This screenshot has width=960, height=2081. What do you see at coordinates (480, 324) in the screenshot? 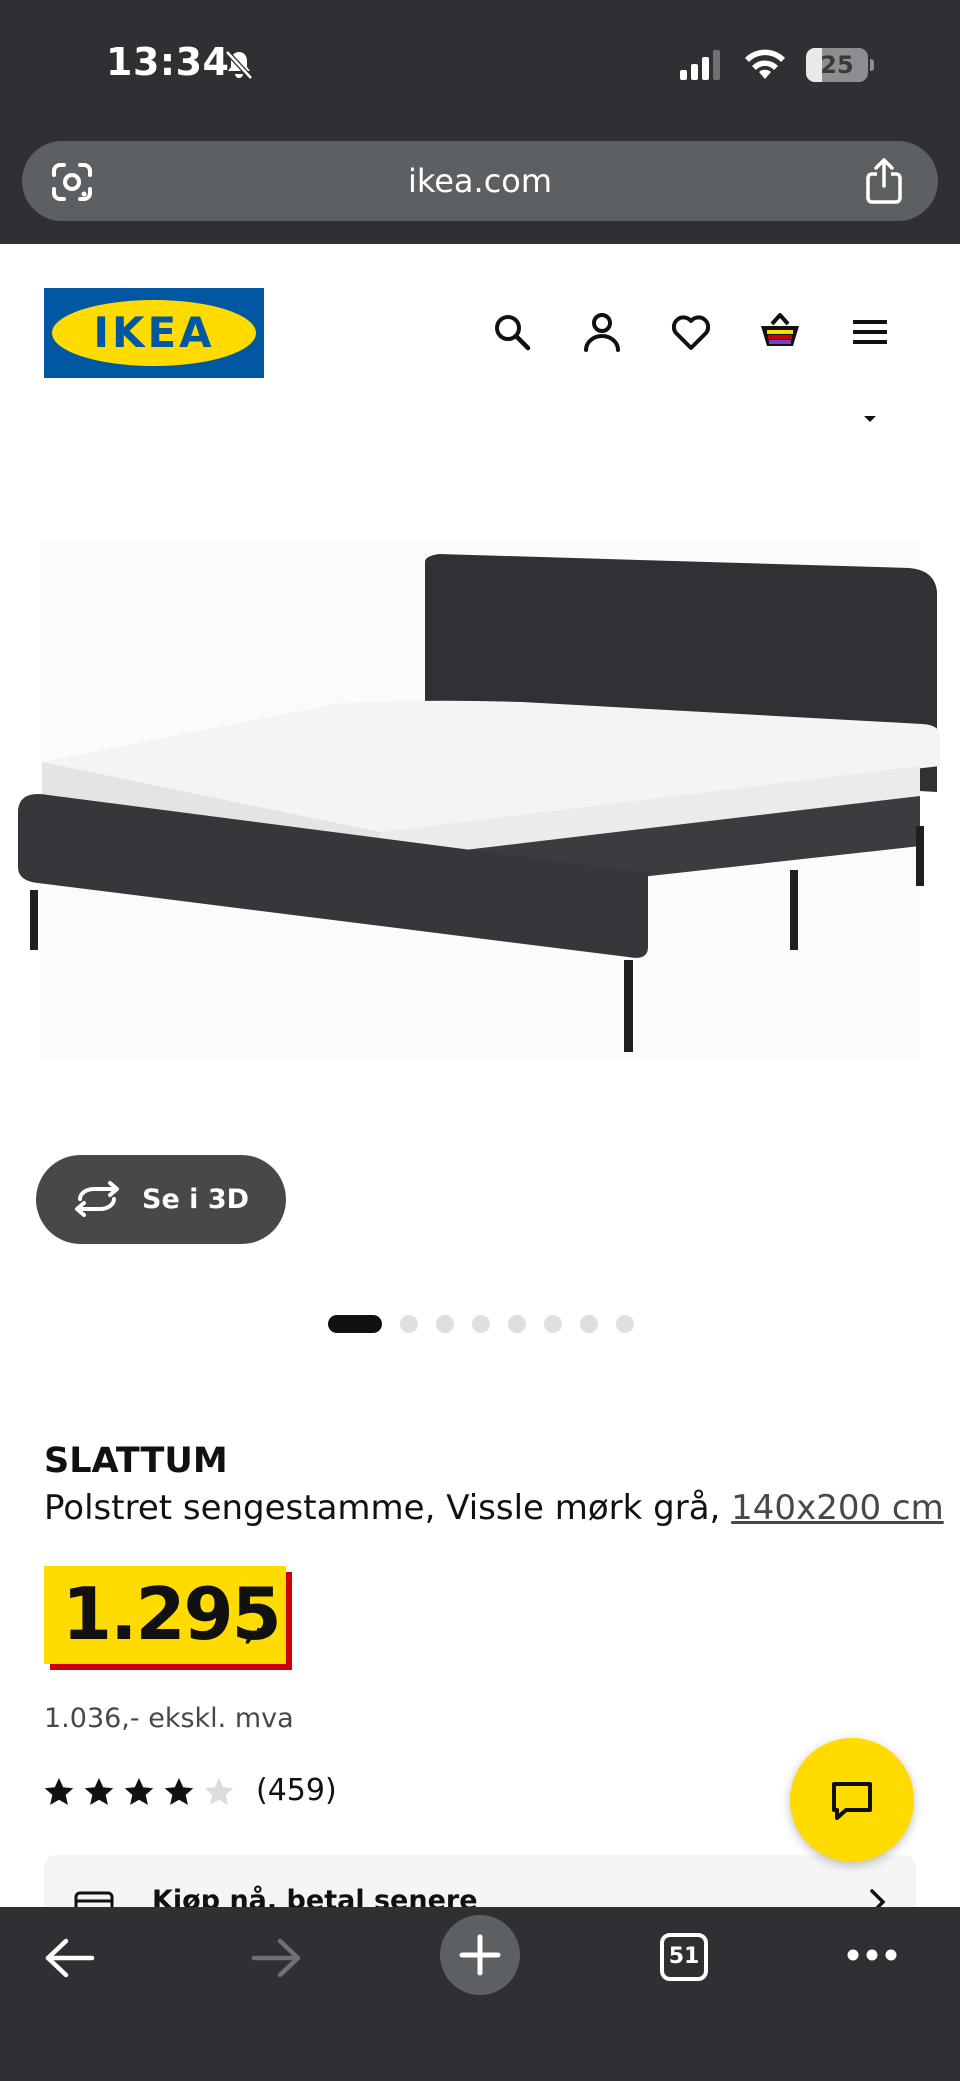
I see `site-header: IKEA` at bounding box center [480, 324].